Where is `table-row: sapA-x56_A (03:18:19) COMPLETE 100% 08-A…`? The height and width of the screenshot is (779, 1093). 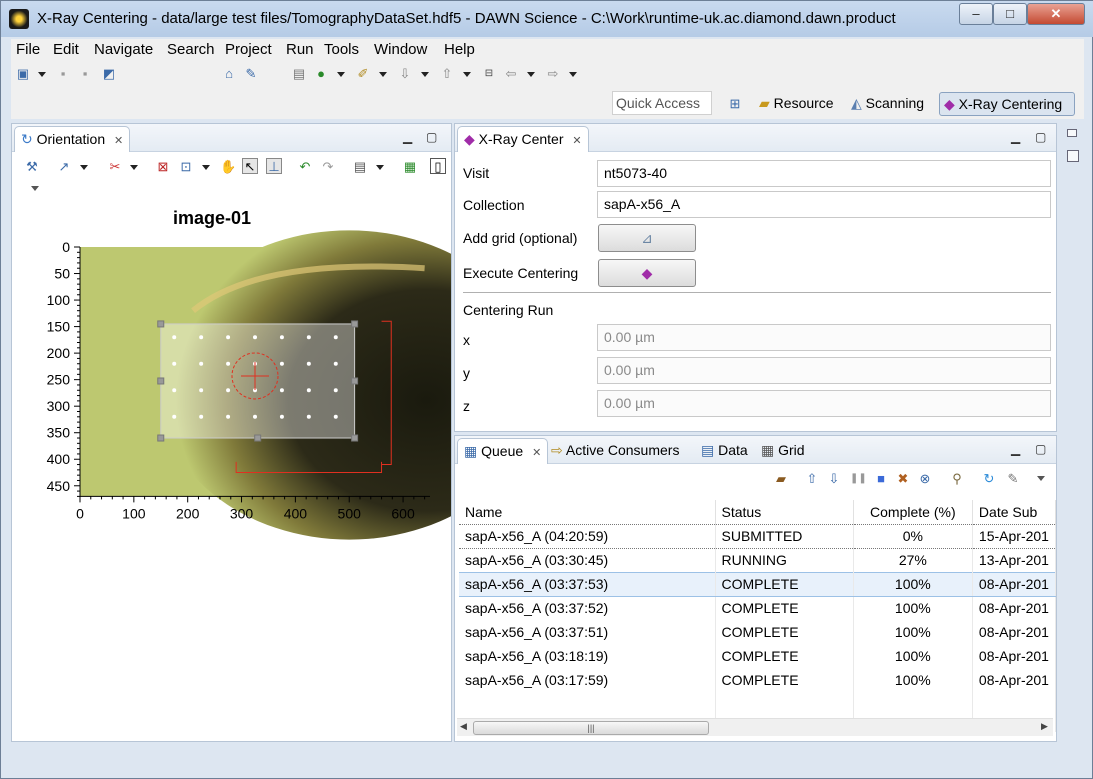
table-row: sapA-x56_A (03:18:19) COMPLETE 100% 08-A… is located at coordinates (758, 656).